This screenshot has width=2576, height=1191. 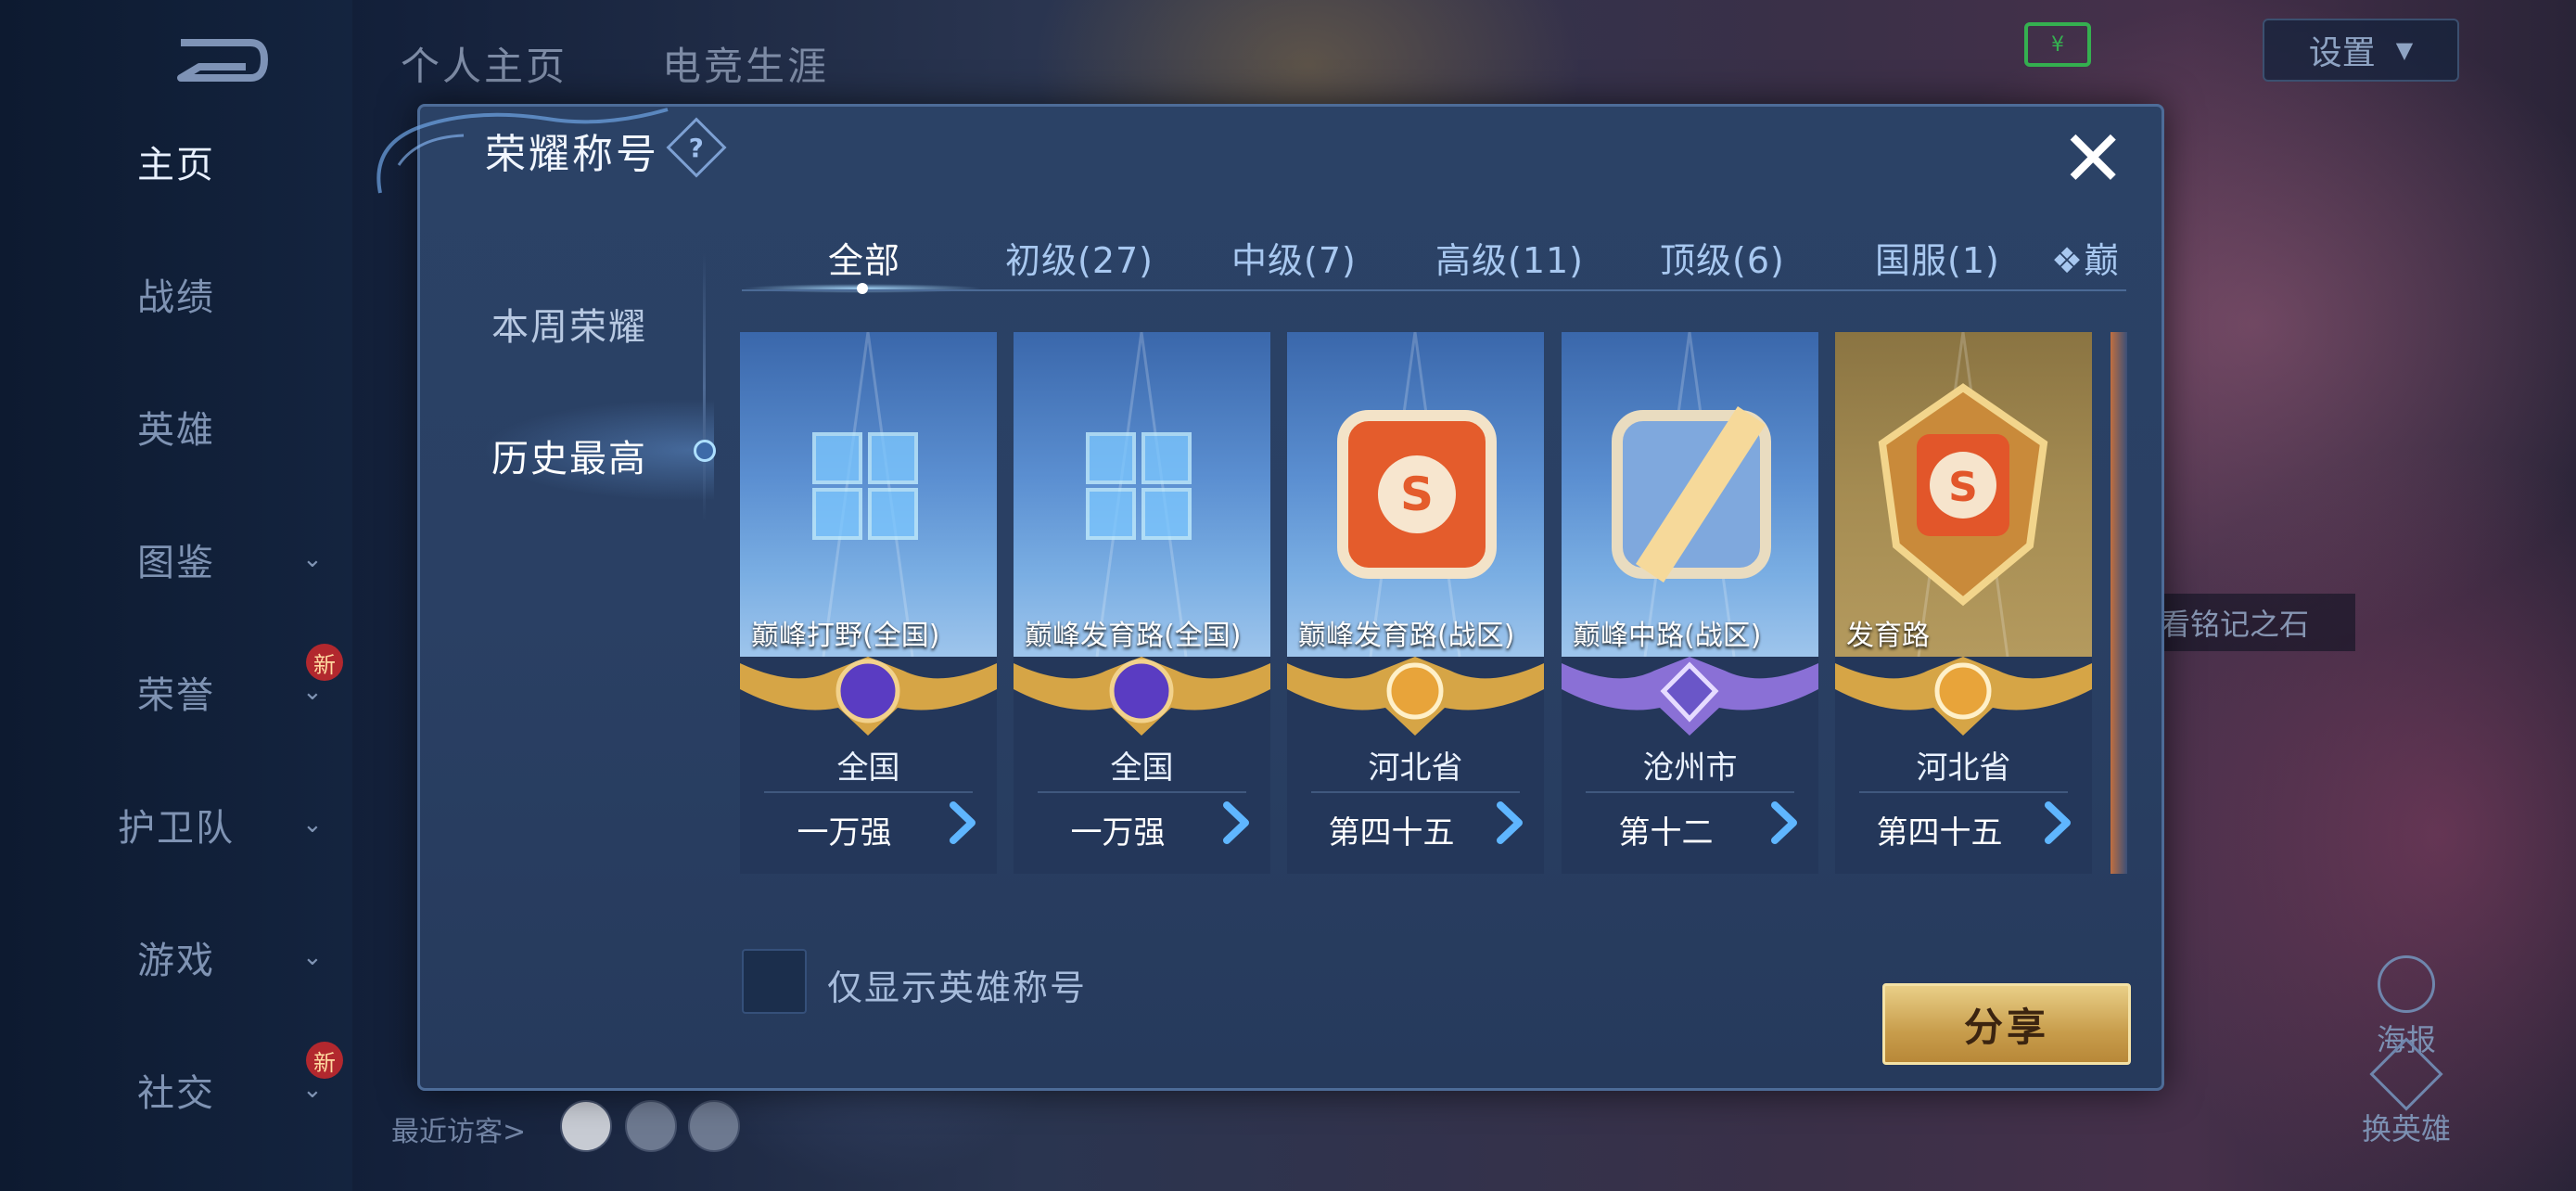 What do you see at coordinates (1666, 833) in the screenshot?
I see `title-card-rank: 第十二` at bounding box center [1666, 833].